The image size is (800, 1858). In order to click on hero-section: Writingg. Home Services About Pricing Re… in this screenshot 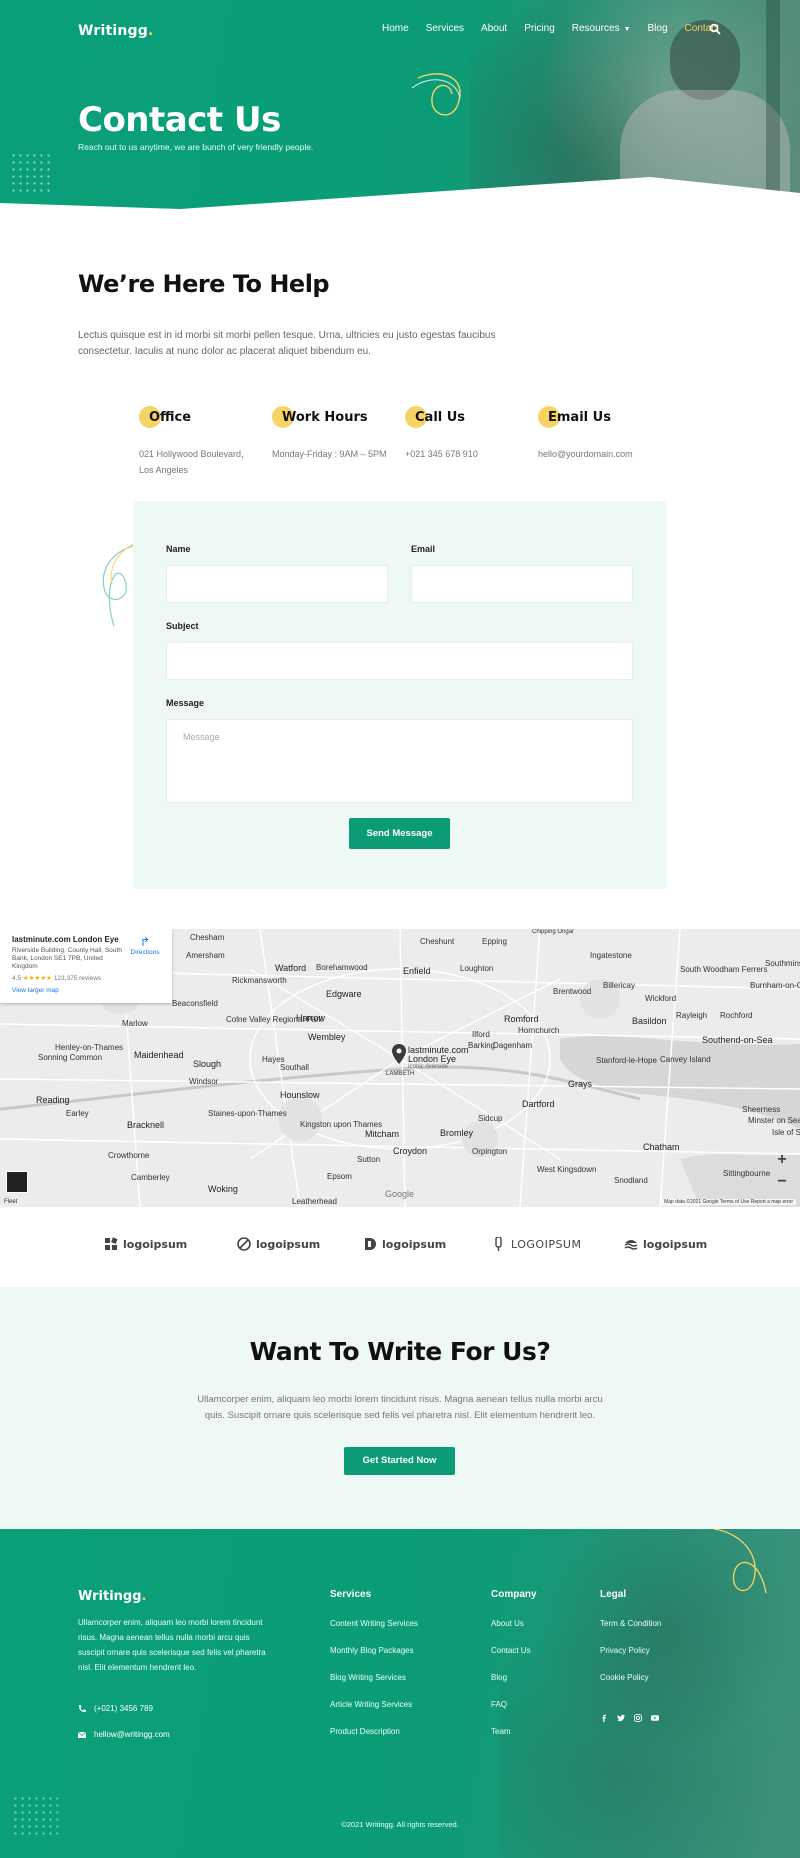, I will do `click(400, 107)`.